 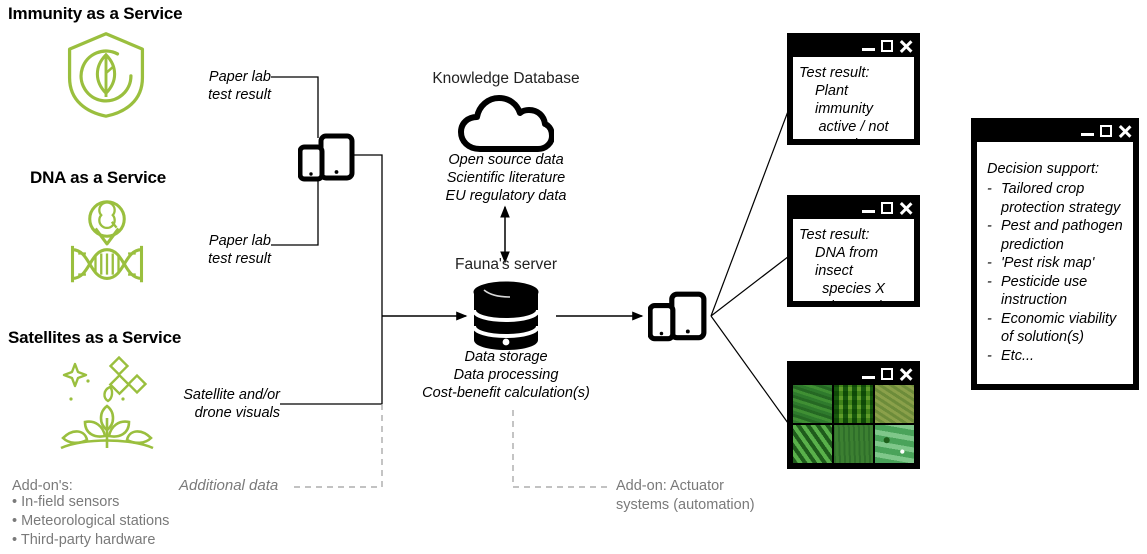 I want to click on decision-support-item-text: Pesticide use instruction, so click(x=1044, y=291).